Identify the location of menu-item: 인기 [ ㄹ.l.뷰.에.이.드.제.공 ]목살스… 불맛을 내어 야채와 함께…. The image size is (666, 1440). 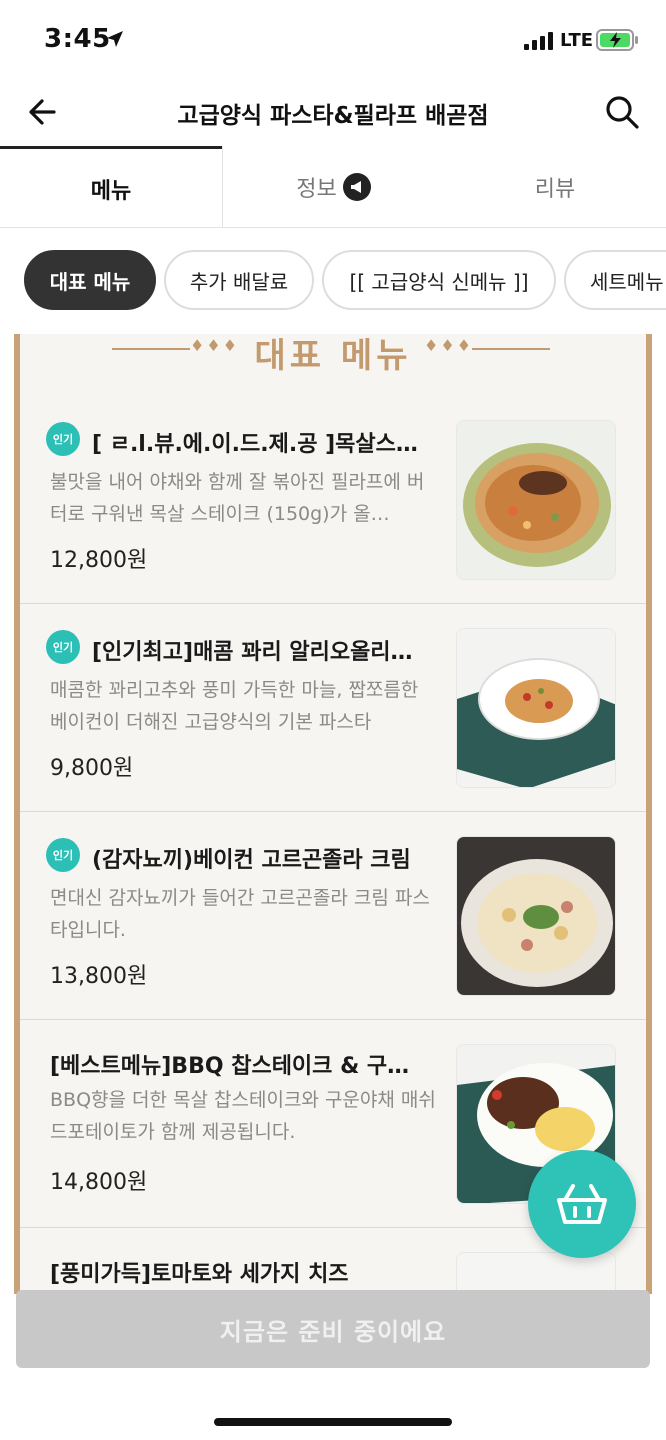
(333, 500).